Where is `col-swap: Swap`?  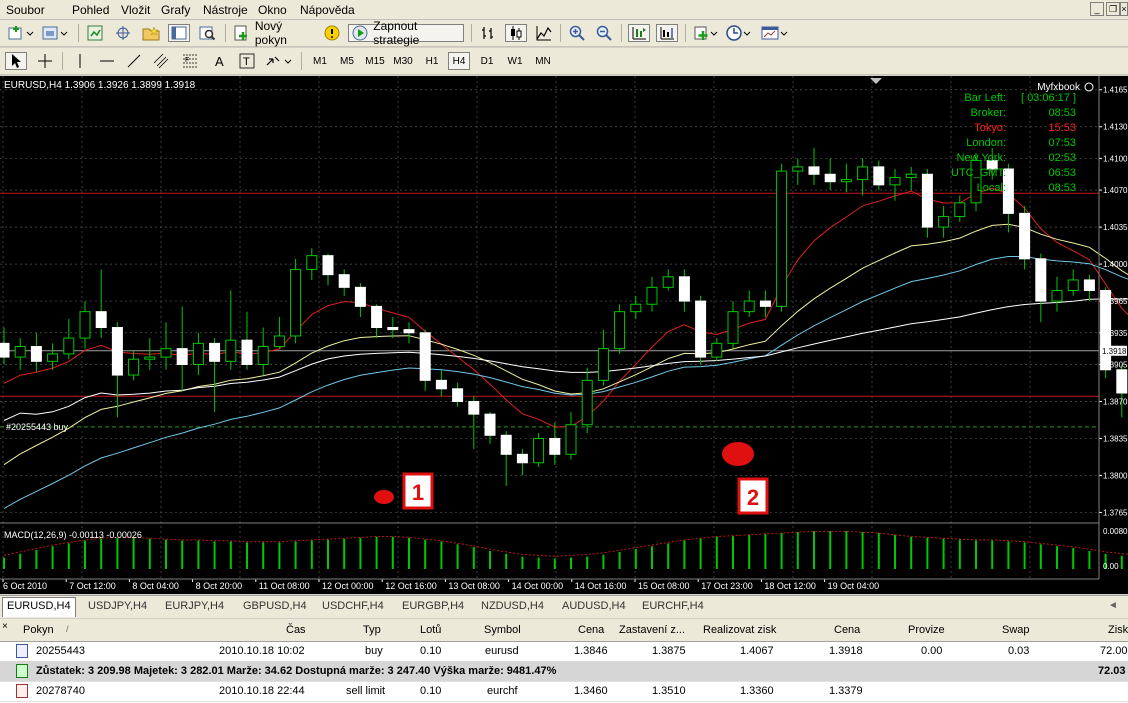 col-swap: Swap is located at coordinates (1016, 630).